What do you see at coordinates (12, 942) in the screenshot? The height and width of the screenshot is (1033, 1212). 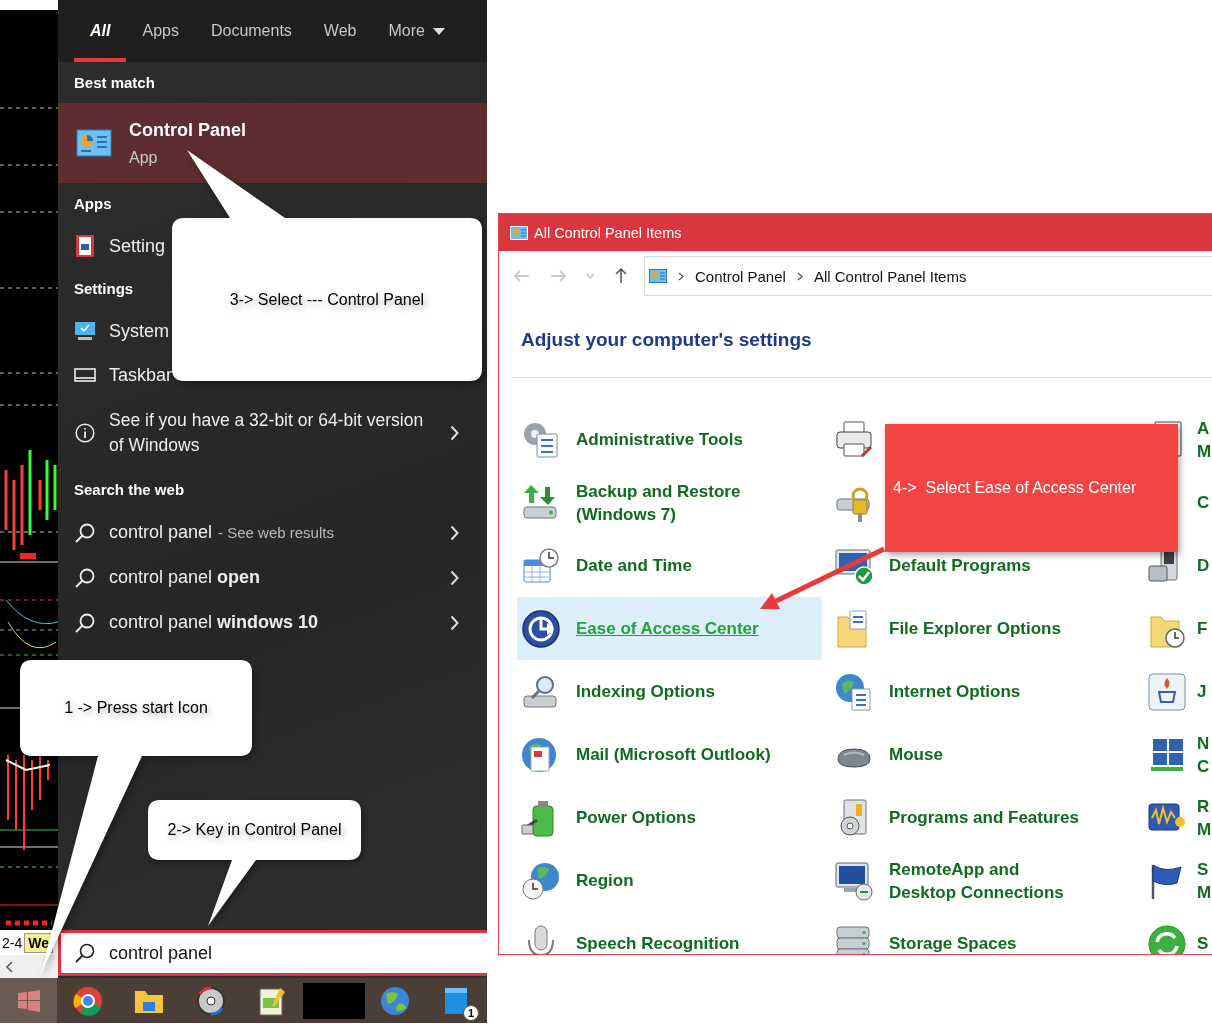 I see `period-label: 2-4` at bounding box center [12, 942].